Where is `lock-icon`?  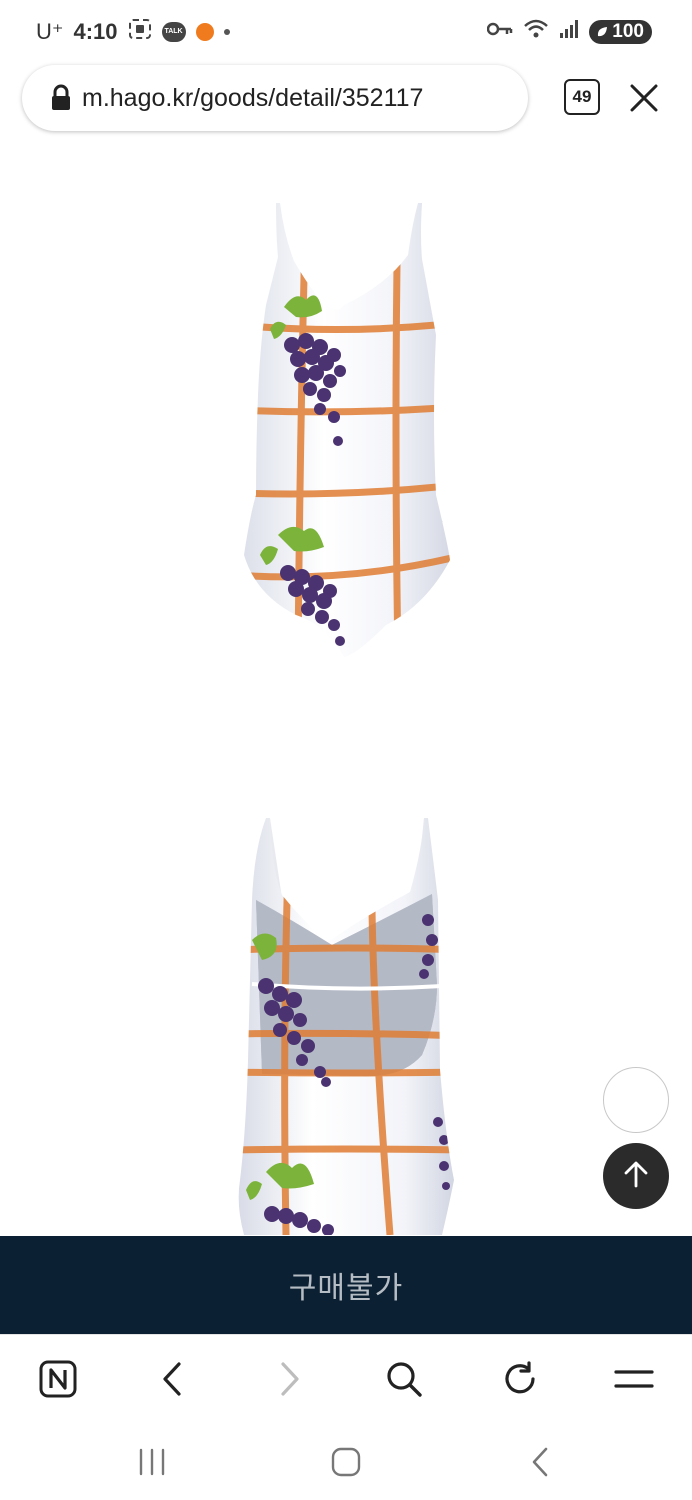
lock-icon is located at coordinates (61, 98).